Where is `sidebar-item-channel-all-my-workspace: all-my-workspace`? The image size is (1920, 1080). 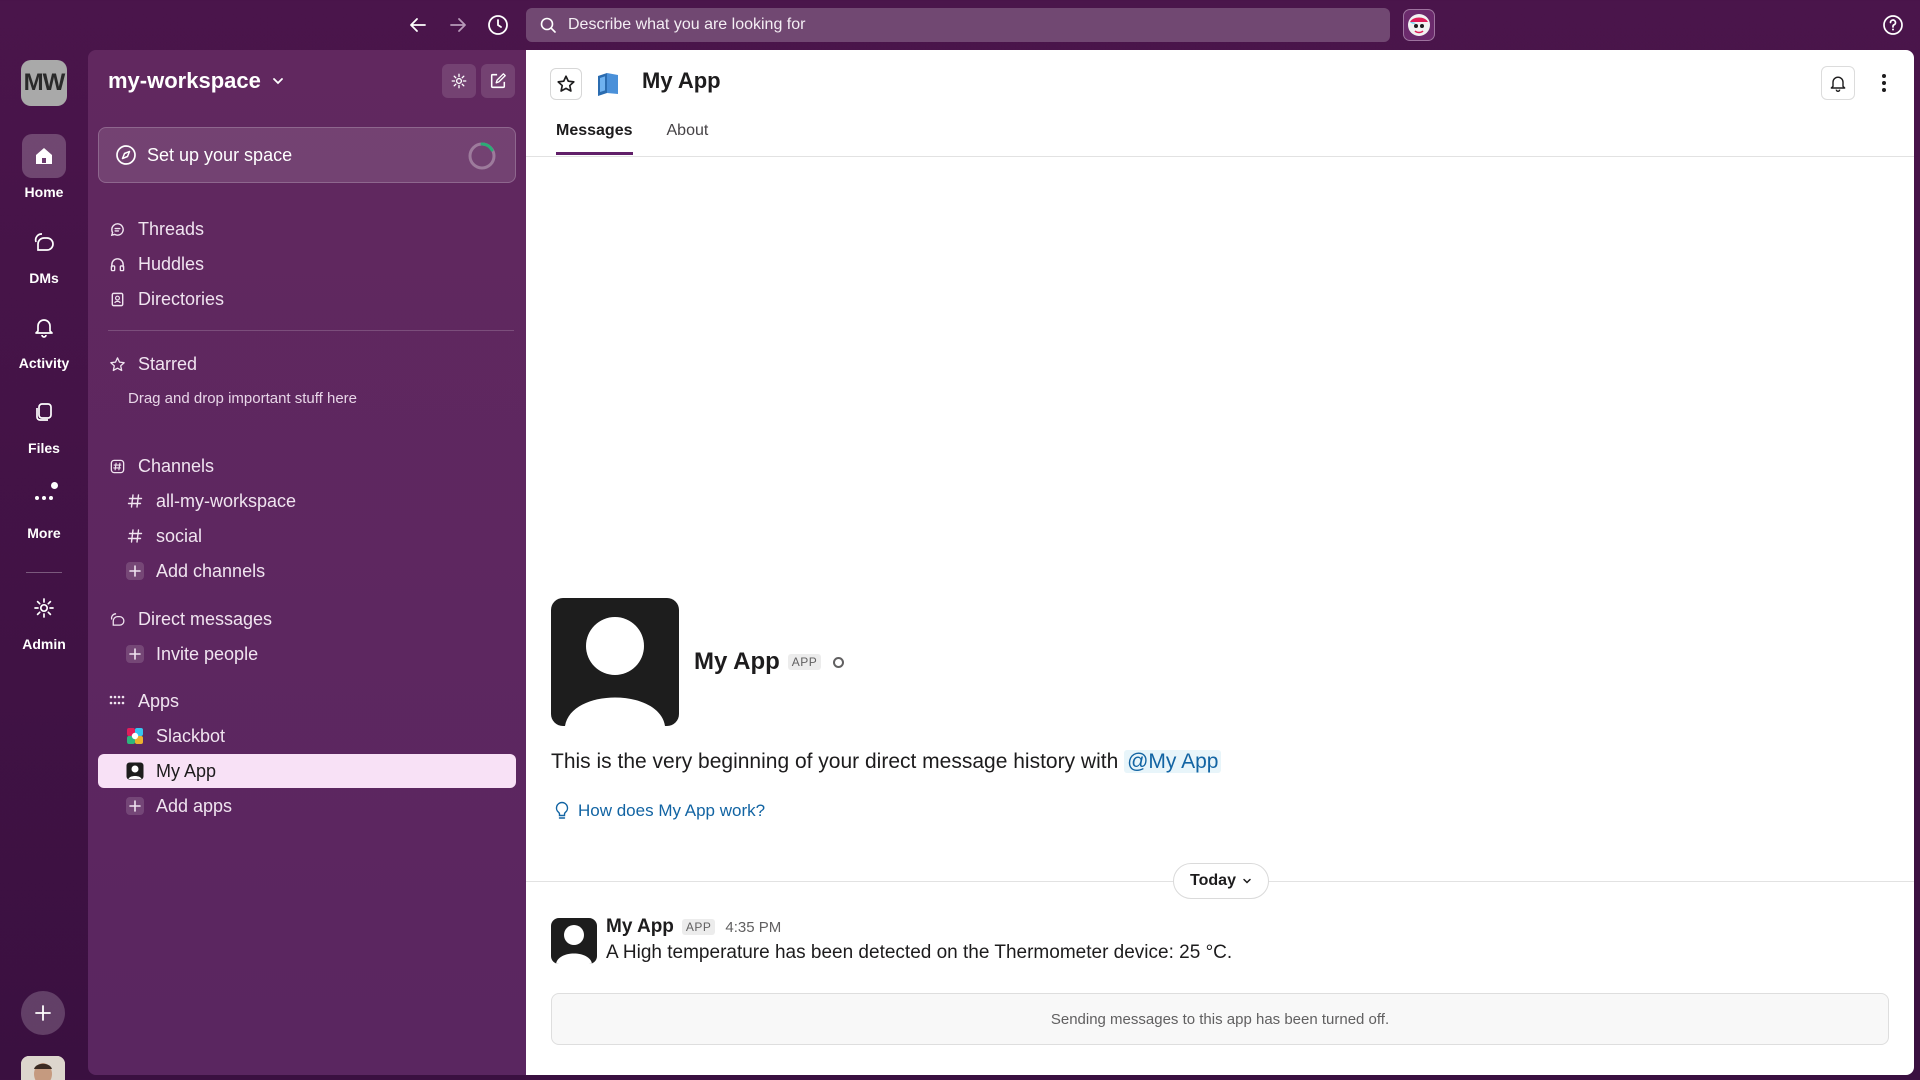
sidebar-item-channel-all-my-workspace: all-my-workspace is located at coordinates (307, 501).